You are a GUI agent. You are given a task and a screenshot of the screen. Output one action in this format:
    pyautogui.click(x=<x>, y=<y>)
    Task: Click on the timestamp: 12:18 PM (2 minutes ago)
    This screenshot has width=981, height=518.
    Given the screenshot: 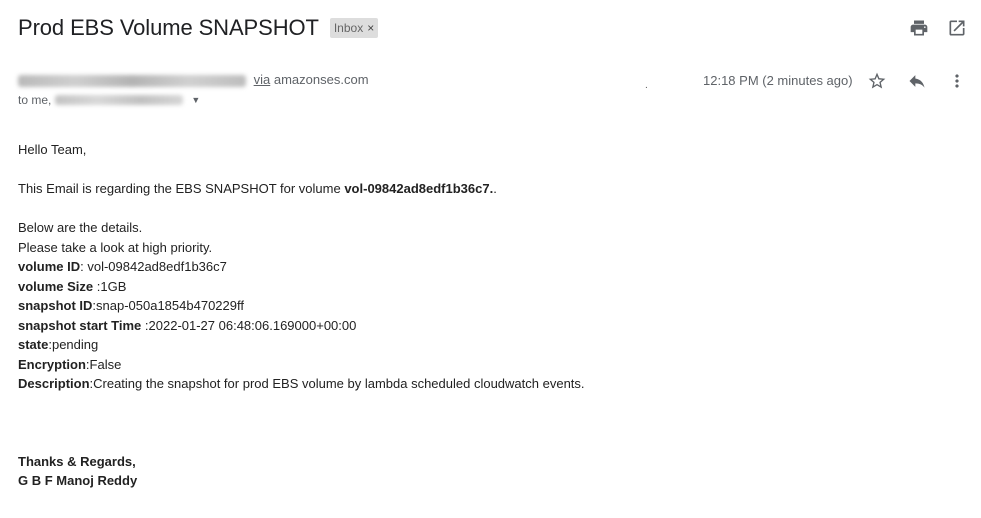 What is the action you would take?
    pyautogui.click(x=778, y=80)
    